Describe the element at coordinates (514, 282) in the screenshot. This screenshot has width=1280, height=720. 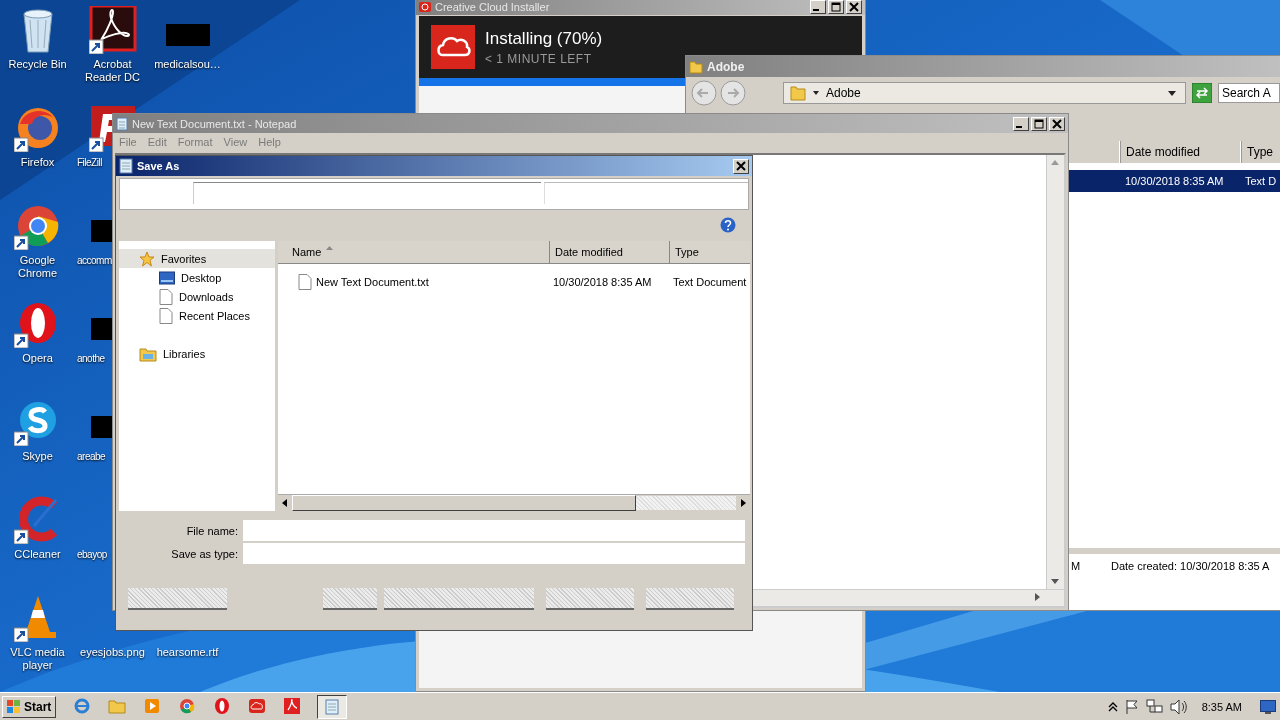
I see `file-row: New Text Document.txt 10/30/2018 8:35 AM Text Document` at that location.